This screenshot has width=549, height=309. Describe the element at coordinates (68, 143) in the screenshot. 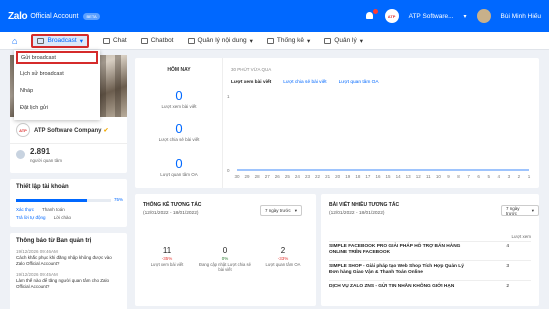

I see `divider` at that location.